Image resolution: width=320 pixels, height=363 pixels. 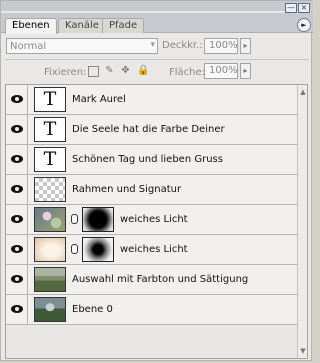 What do you see at coordinates (157, 72) in the screenshot?
I see `lock-fill-row: Fixieren: ✎ ✥ 🔒 Fläche: 100% ▸` at bounding box center [157, 72].